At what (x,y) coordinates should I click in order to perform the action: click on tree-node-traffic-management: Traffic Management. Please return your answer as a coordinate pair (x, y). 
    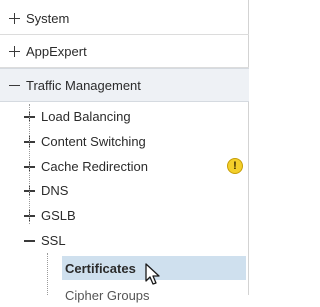
    Looking at the image, I should click on (124, 85).